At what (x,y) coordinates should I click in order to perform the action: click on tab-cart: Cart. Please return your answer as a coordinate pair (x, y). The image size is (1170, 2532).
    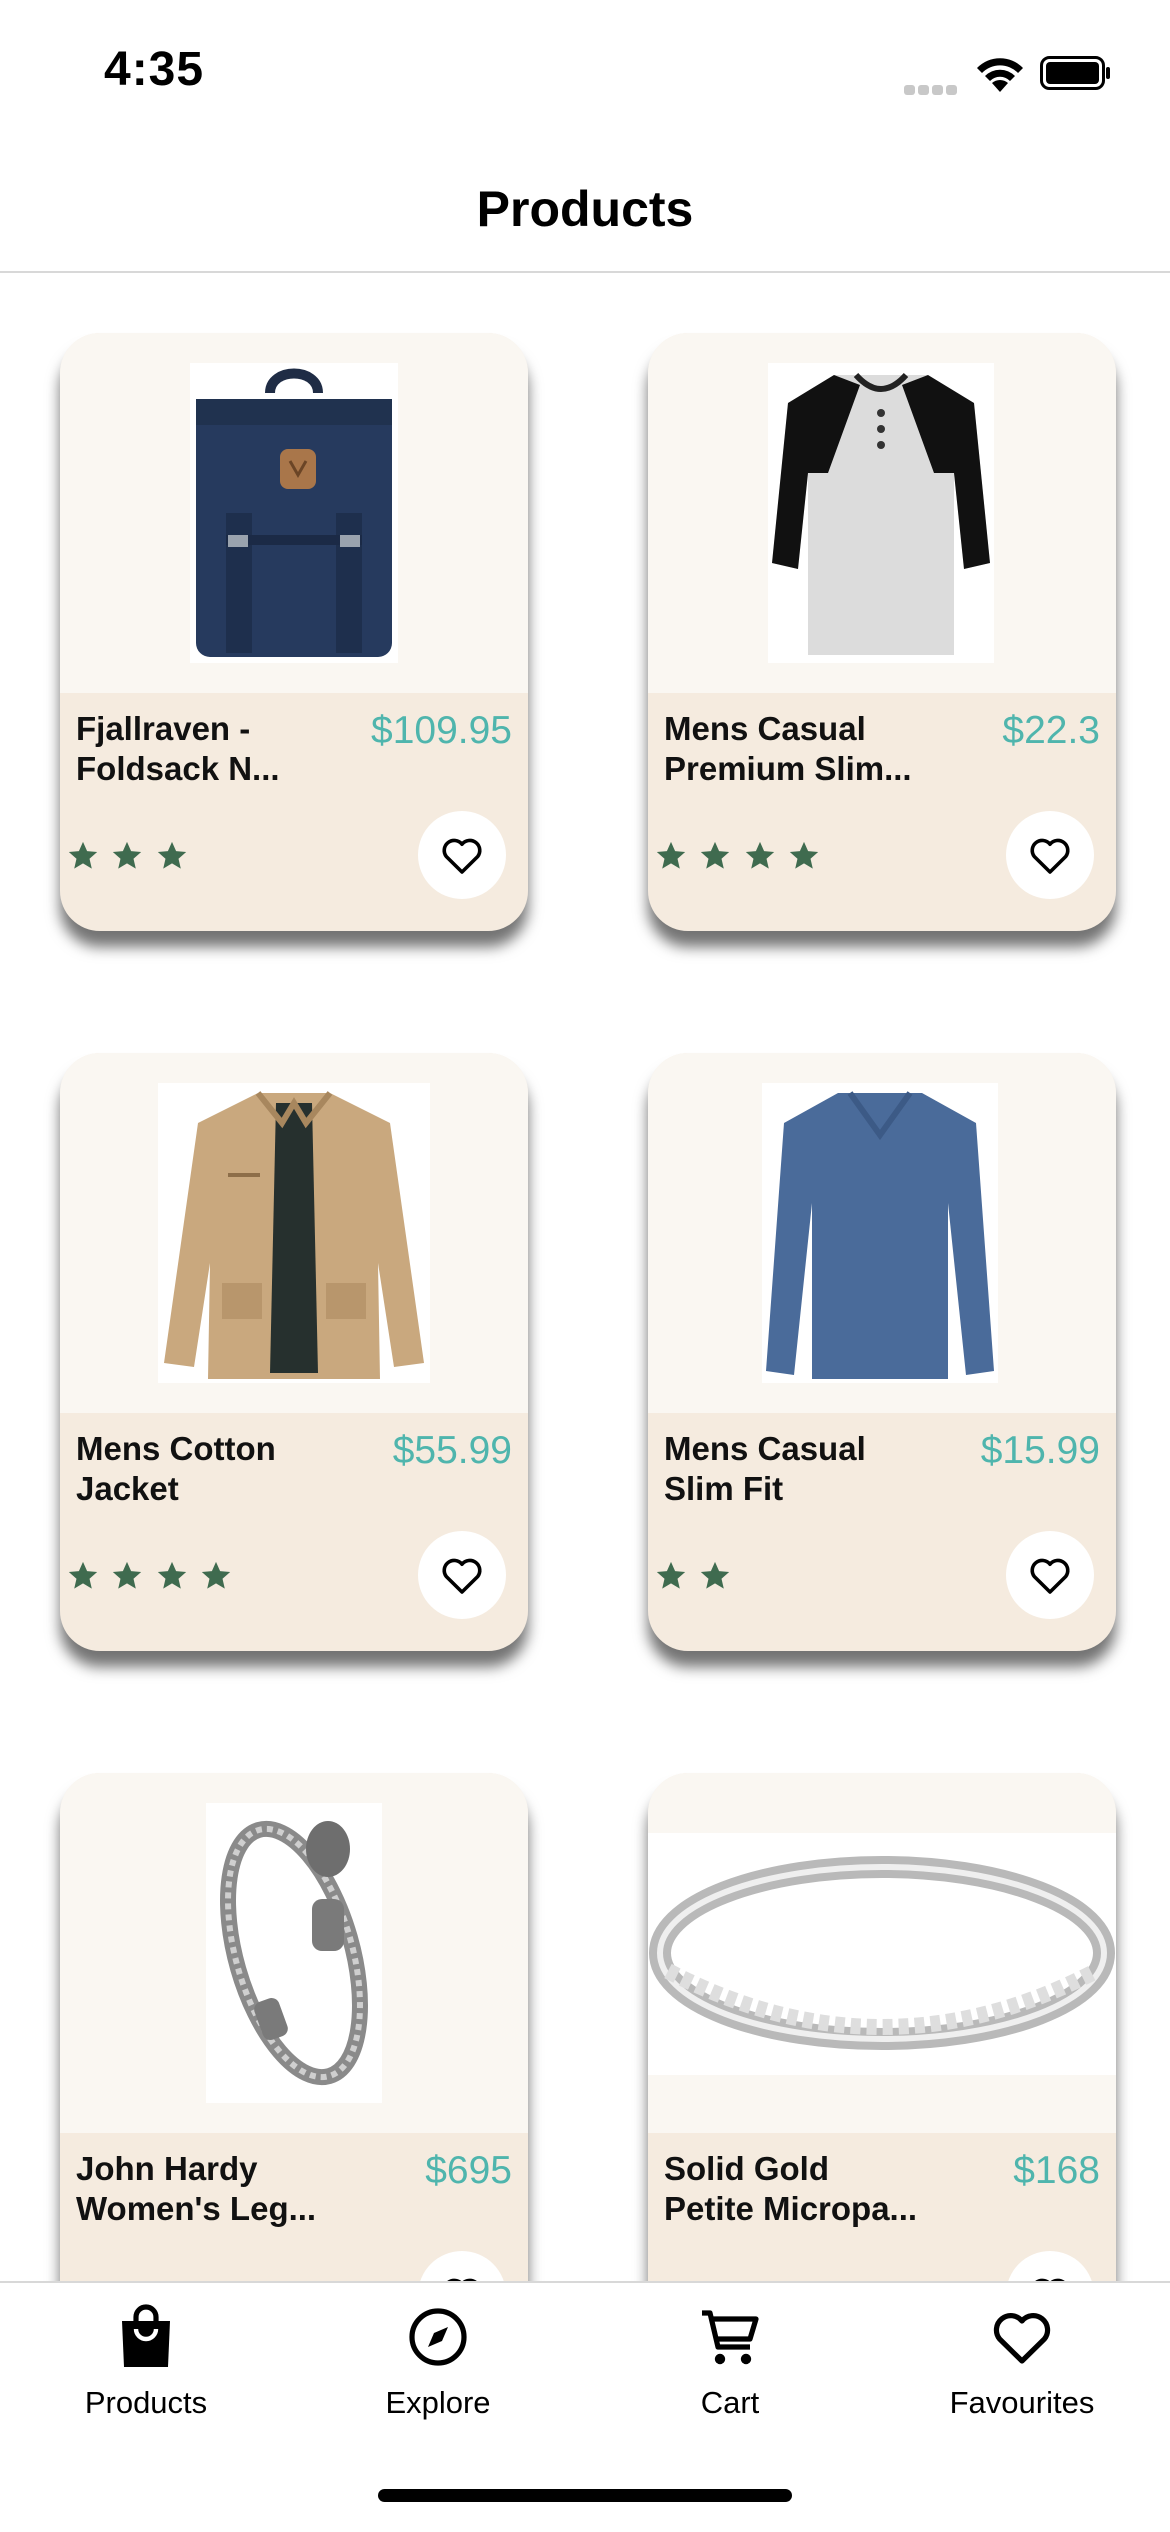
    Looking at the image, I should click on (730, 2378).